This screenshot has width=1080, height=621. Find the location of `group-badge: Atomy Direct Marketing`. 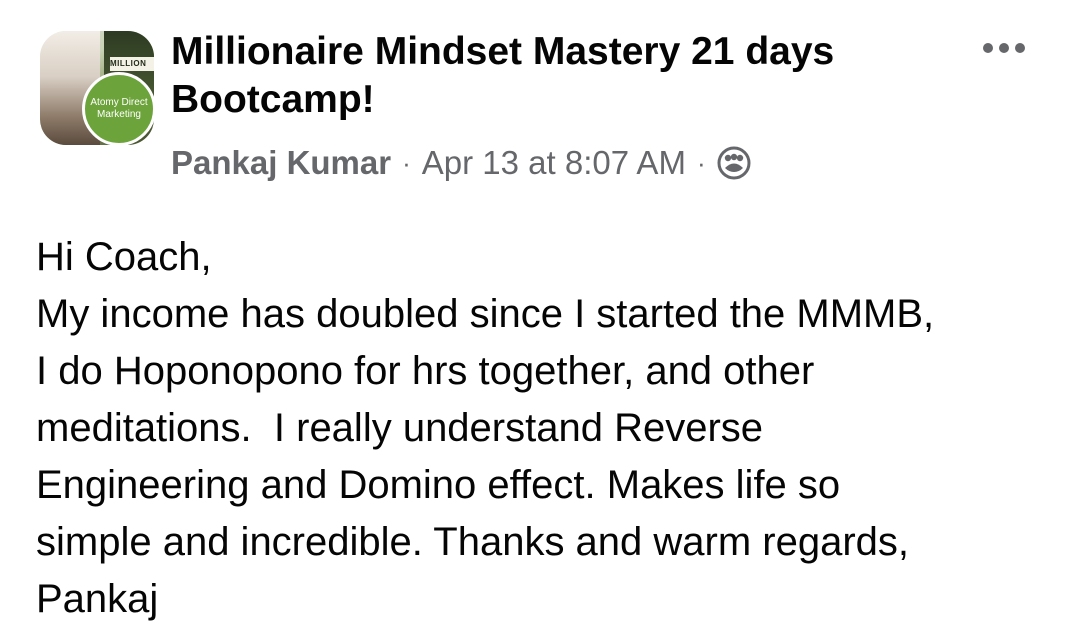

group-badge: Atomy Direct Marketing is located at coordinates (119, 109).